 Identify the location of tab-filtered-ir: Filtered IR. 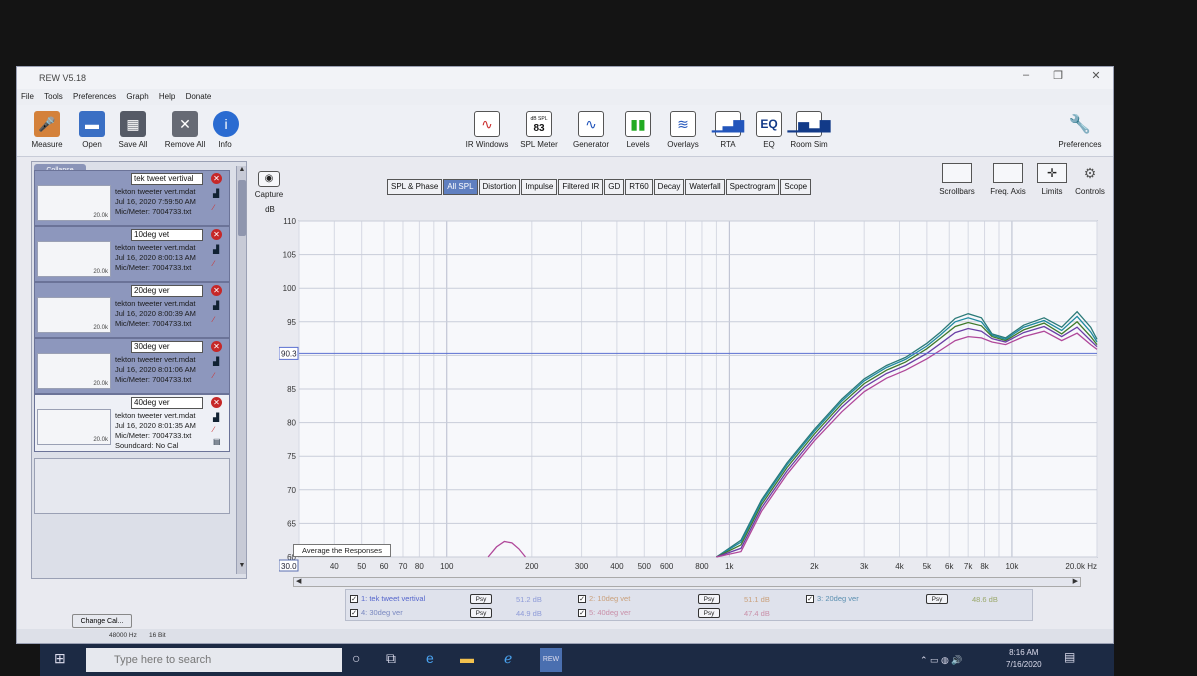
(581, 187).